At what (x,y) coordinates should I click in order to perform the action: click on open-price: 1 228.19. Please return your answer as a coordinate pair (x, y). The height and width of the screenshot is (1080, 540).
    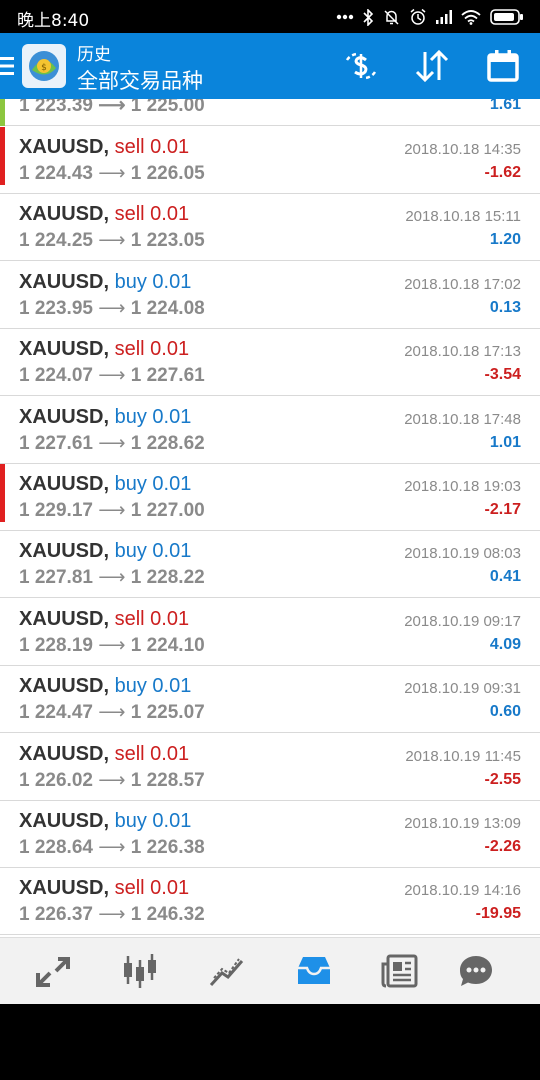
    Looking at the image, I should click on (56, 645).